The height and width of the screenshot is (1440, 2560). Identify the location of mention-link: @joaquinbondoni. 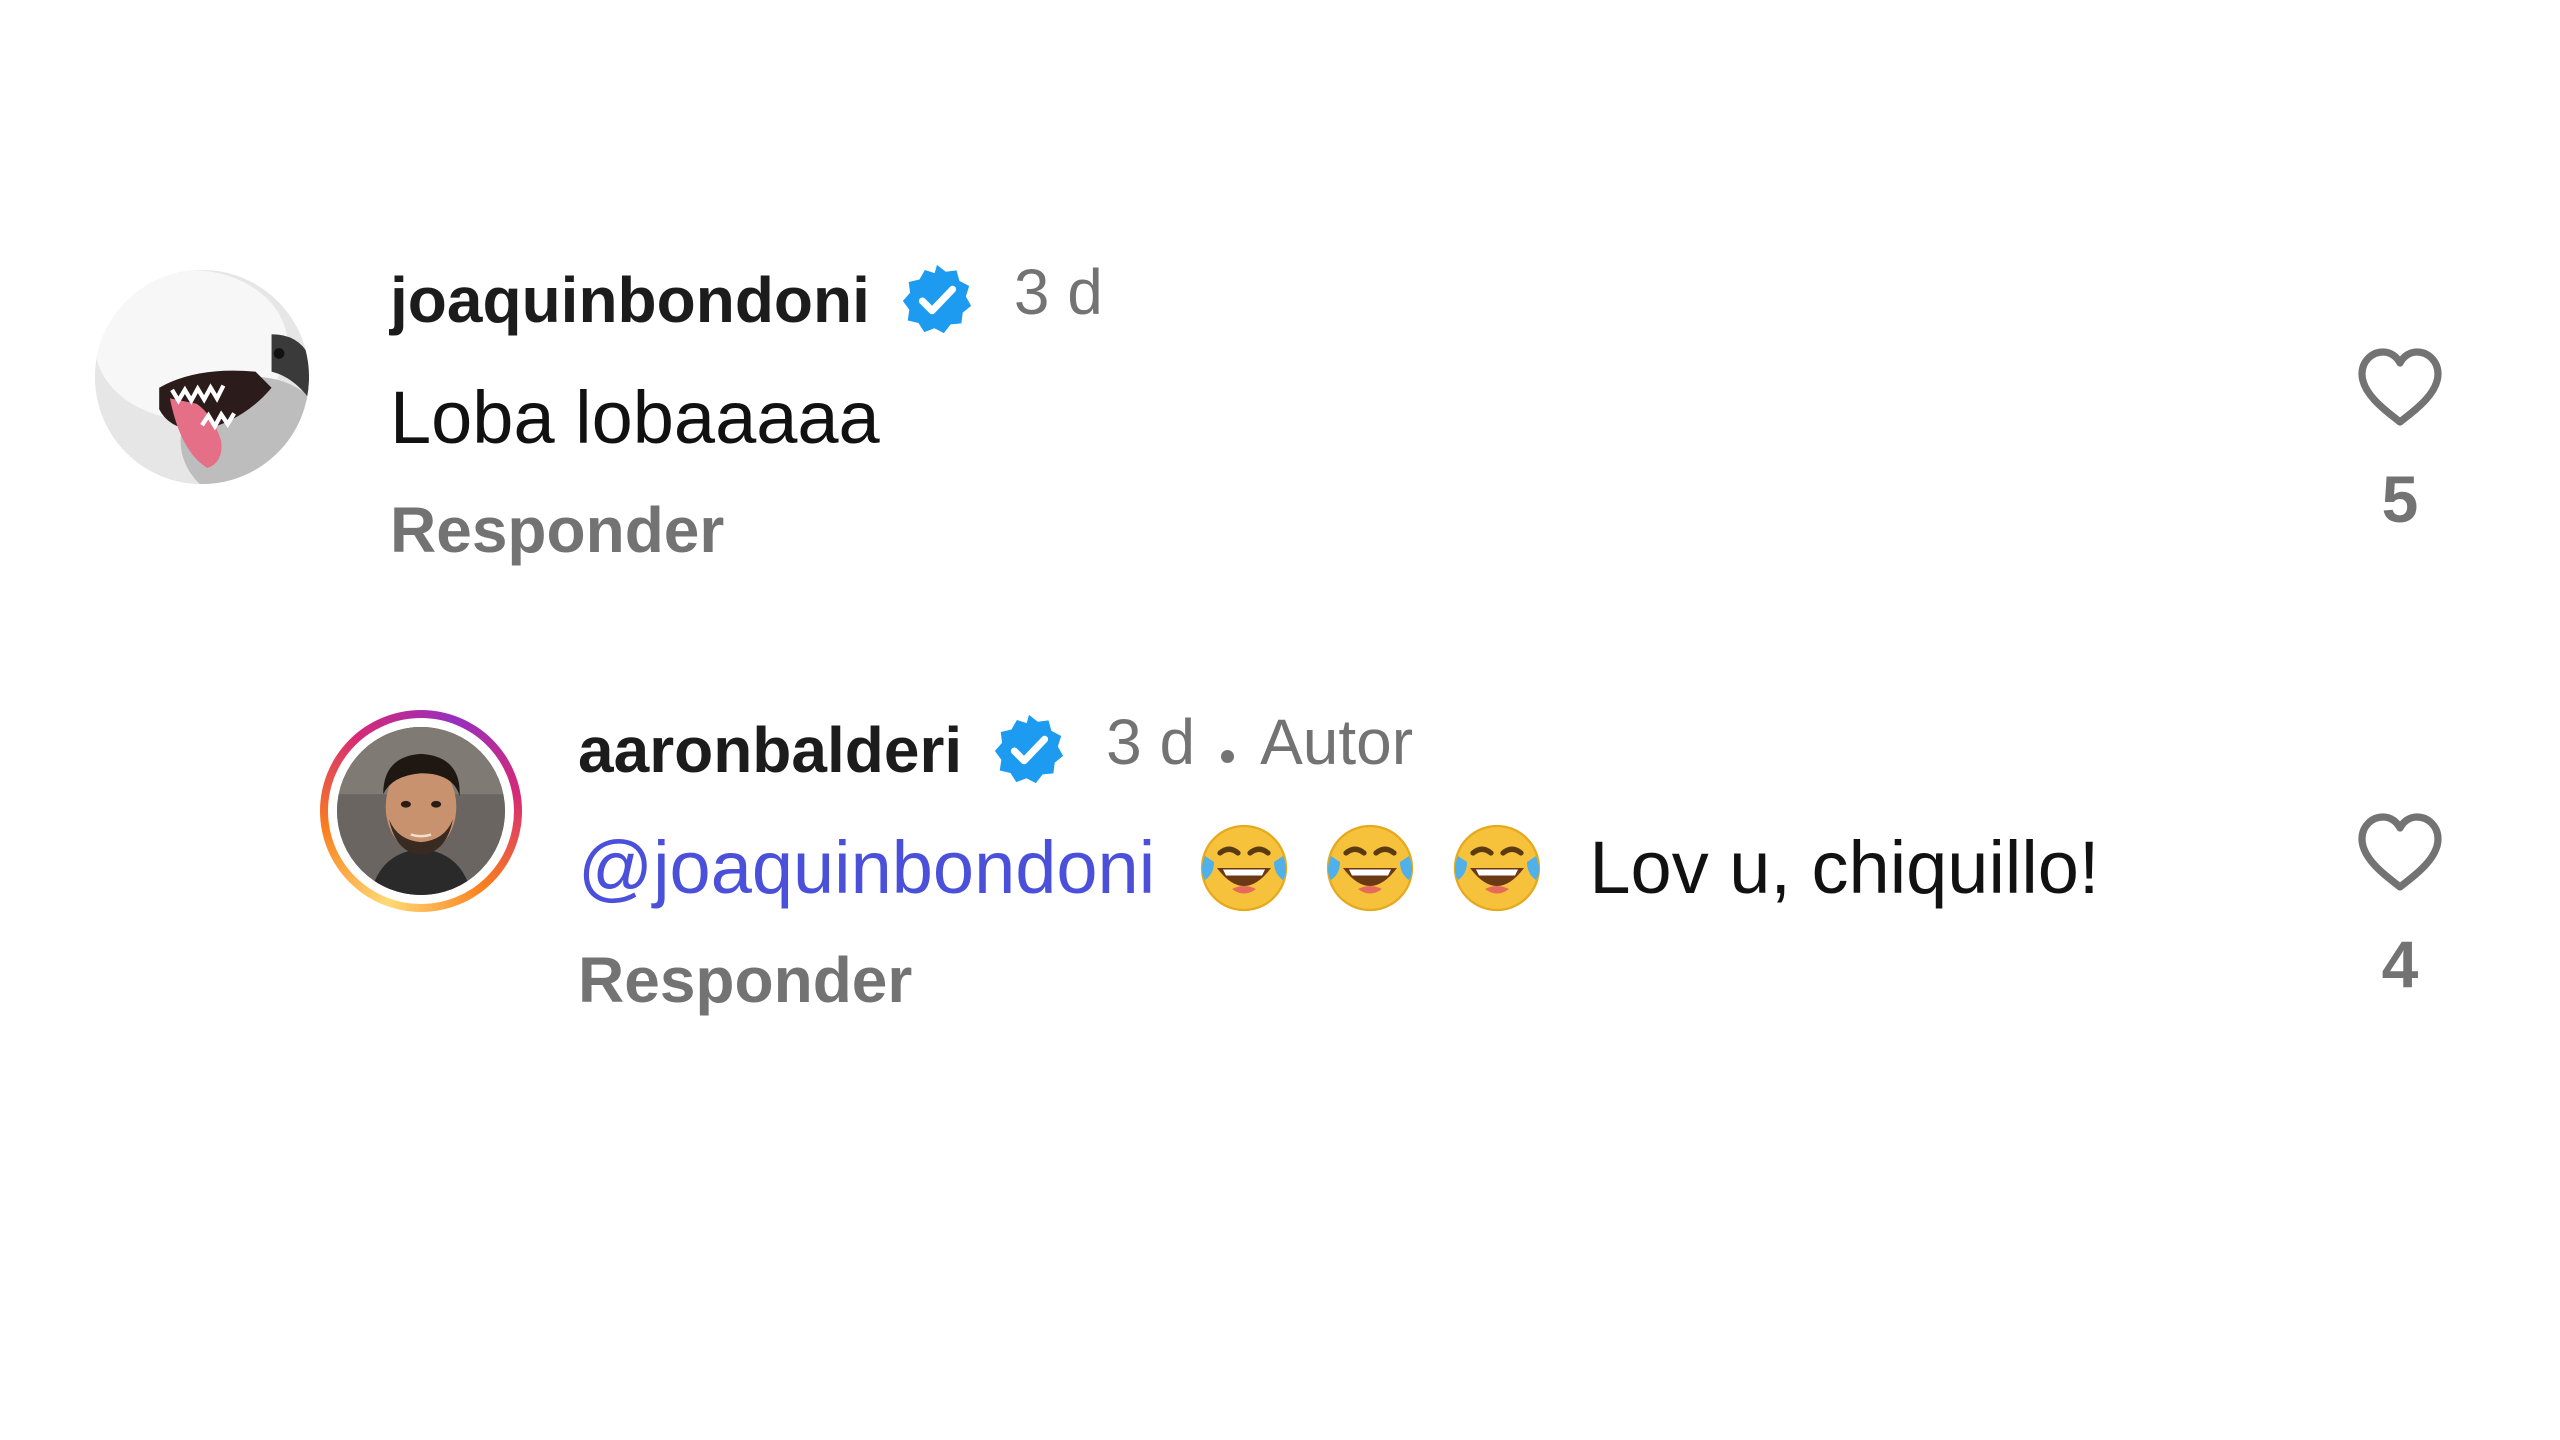
(866, 867).